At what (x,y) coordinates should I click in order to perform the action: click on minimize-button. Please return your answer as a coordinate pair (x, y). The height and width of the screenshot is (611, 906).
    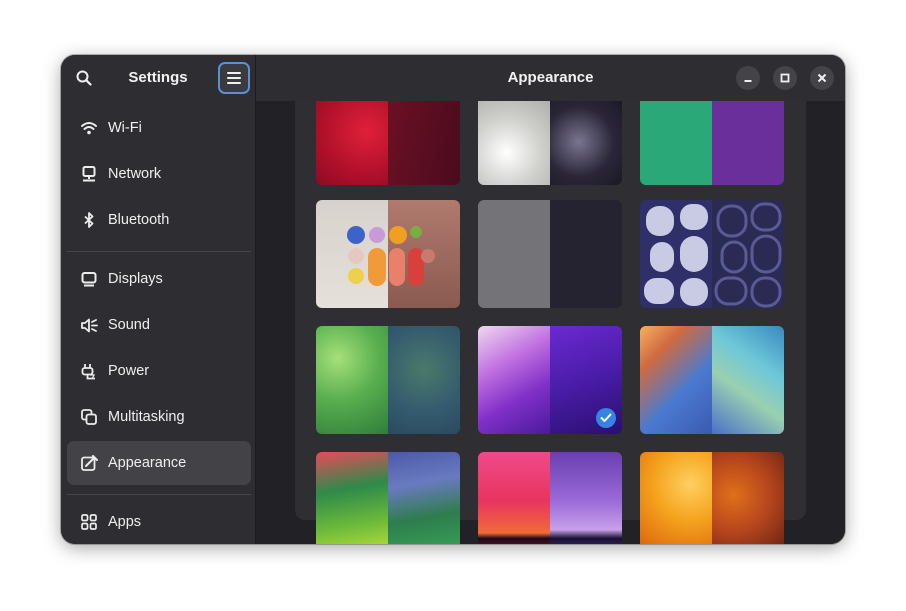
    Looking at the image, I should click on (748, 78).